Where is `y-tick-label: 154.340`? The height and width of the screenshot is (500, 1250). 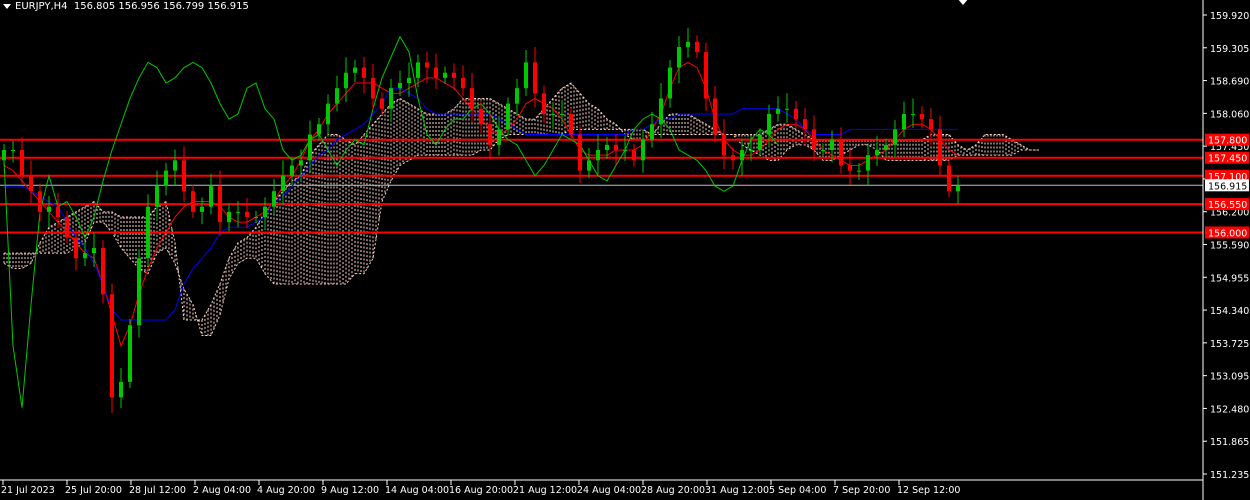 y-tick-label: 154.340 is located at coordinates (1229, 311).